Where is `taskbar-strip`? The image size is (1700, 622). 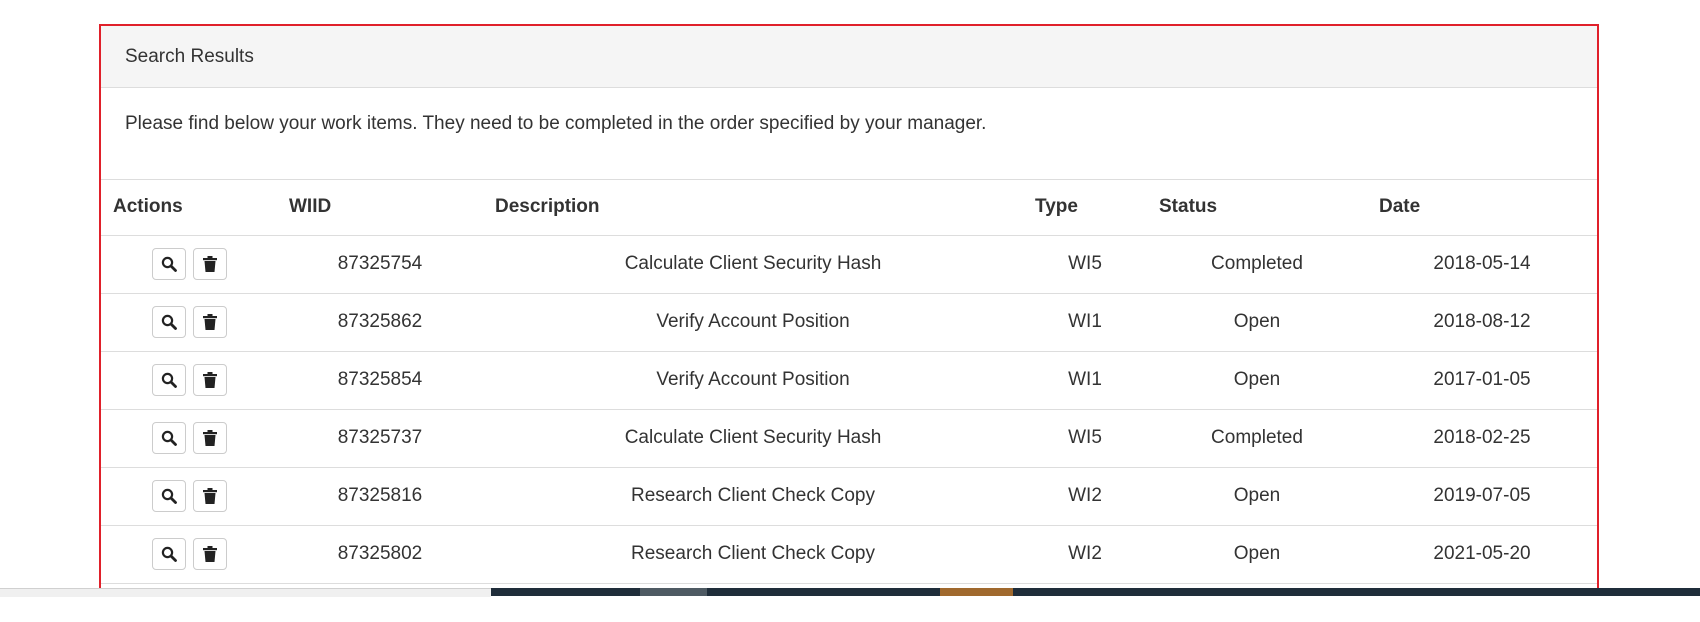 taskbar-strip is located at coordinates (850, 605).